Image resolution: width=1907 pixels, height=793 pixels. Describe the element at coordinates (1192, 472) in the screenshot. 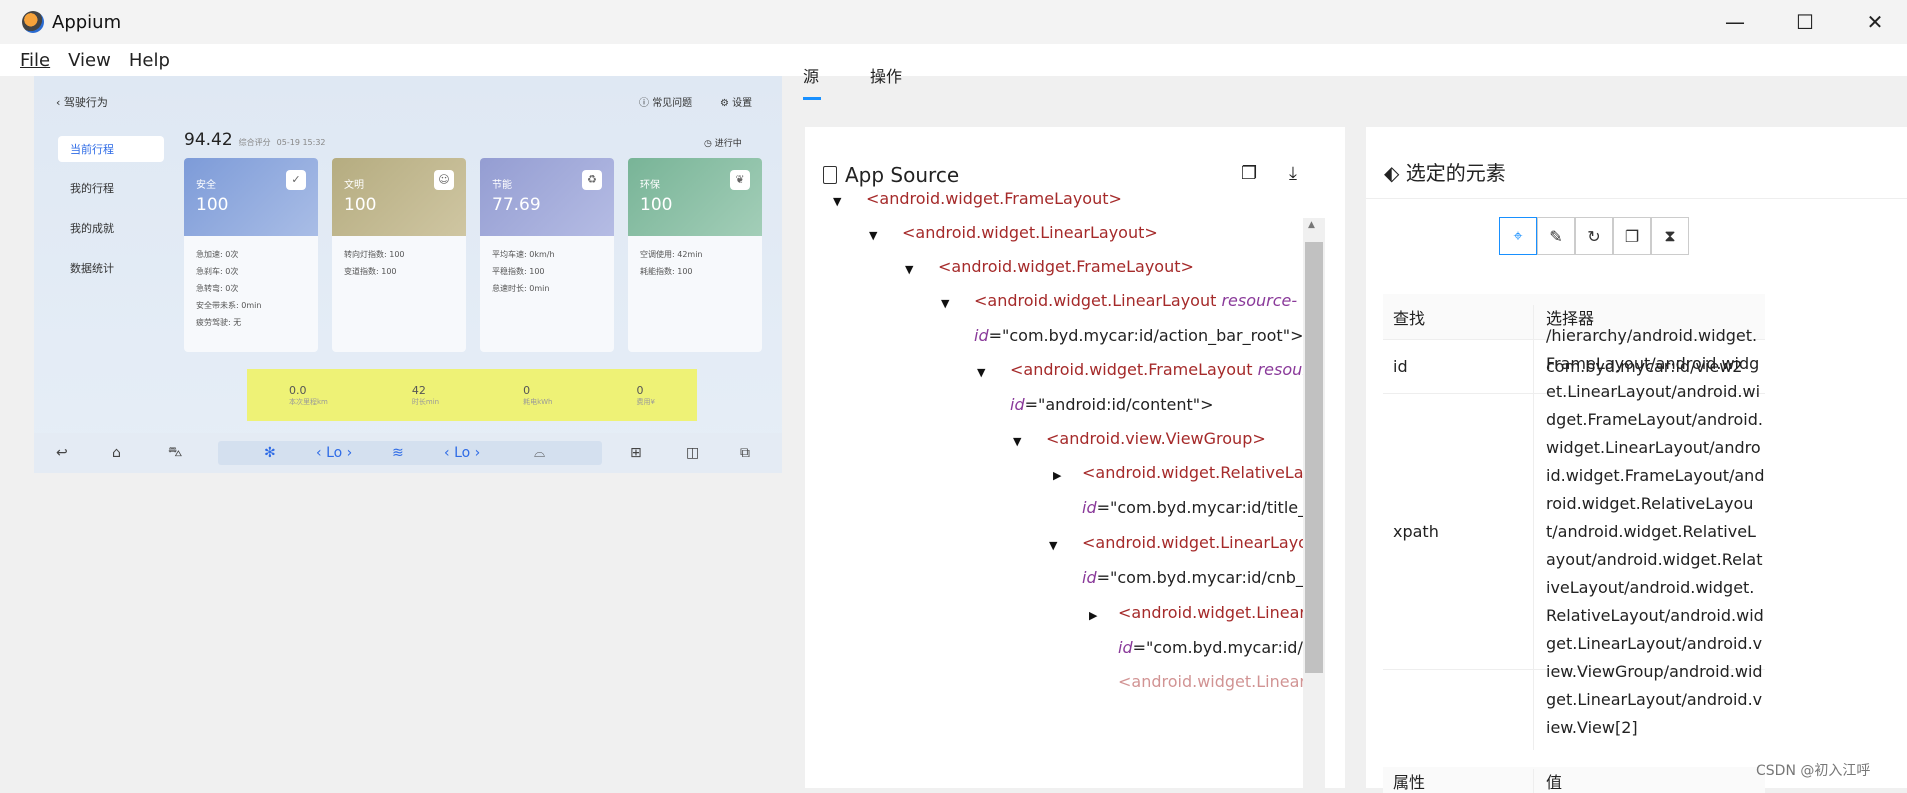

I see `tree-node: <android.widget.RelativeLay` at that location.